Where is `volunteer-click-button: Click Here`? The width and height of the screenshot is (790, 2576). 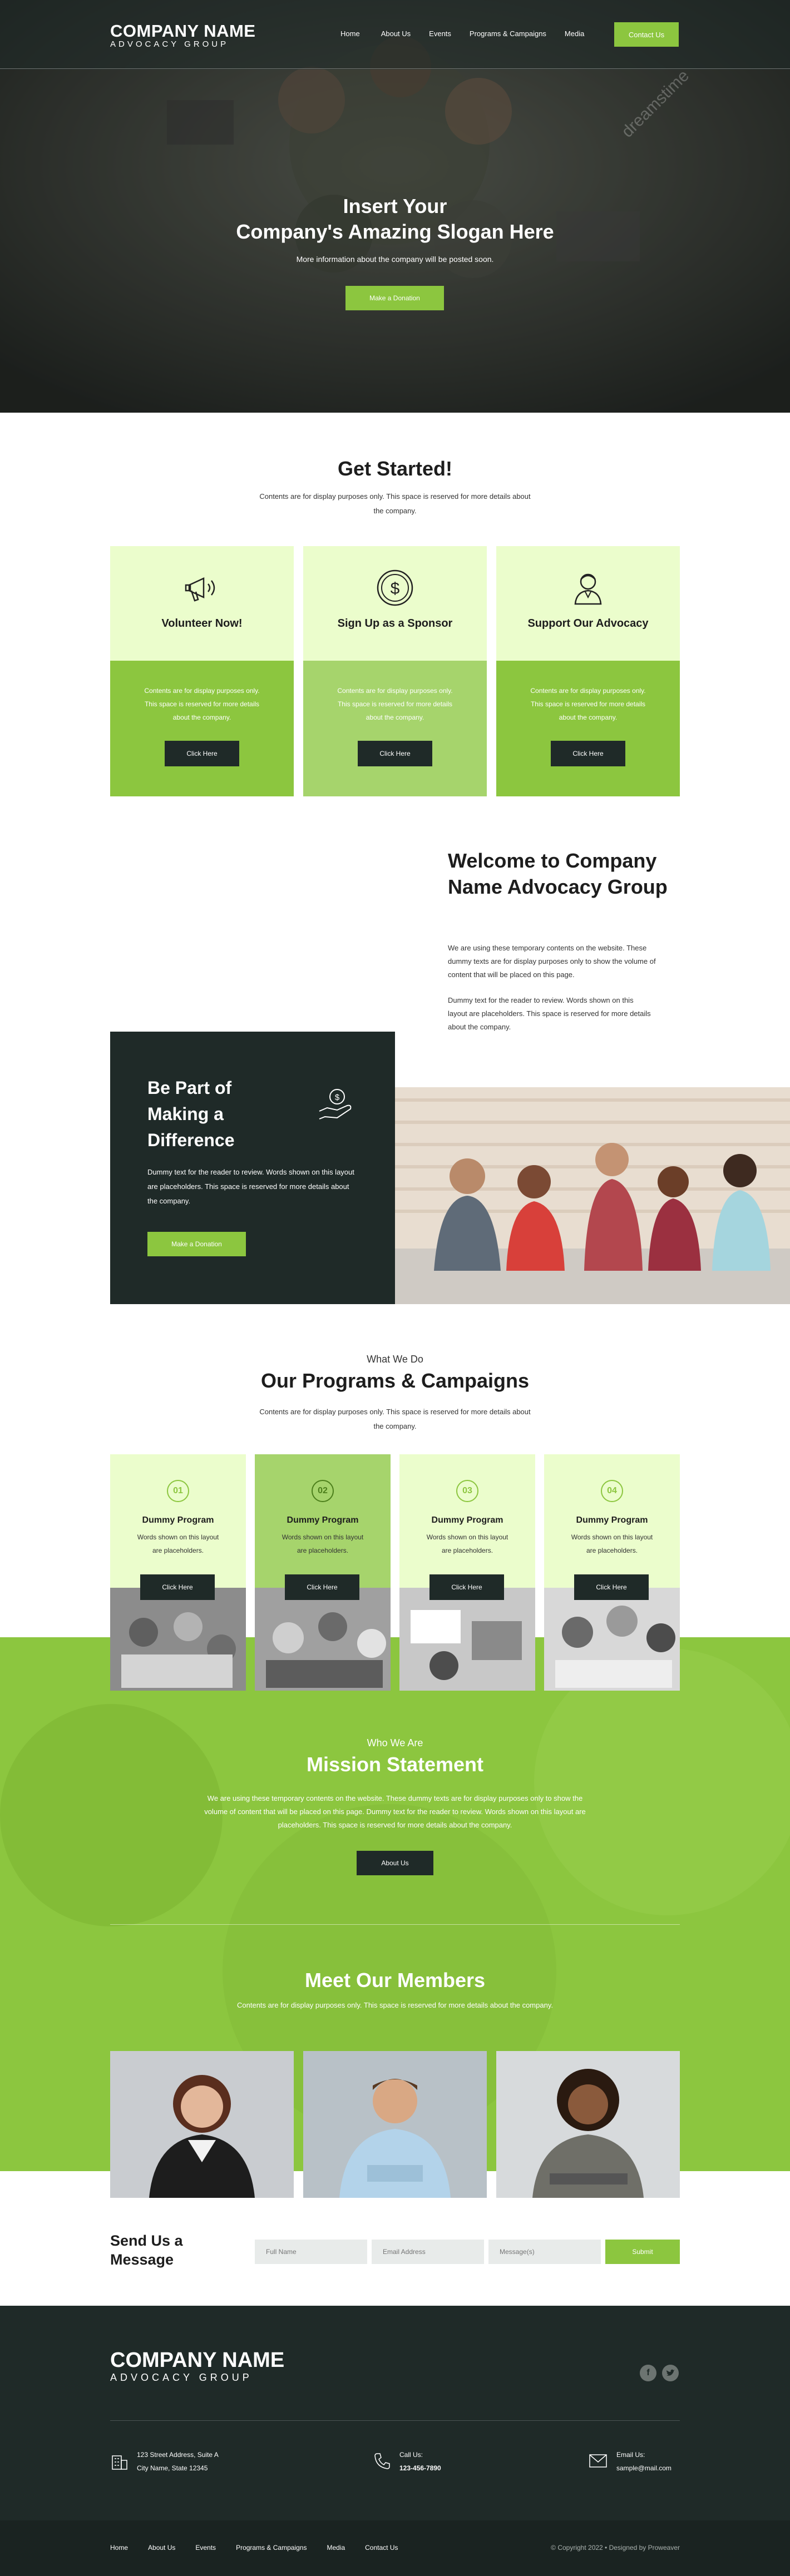 volunteer-click-button: Click Here is located at coordinates (202, 753).